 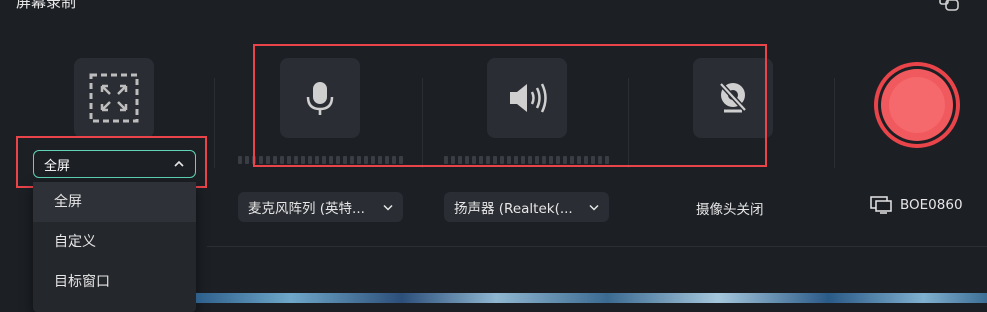 I want to click on divider, so click(x=597, y=246).